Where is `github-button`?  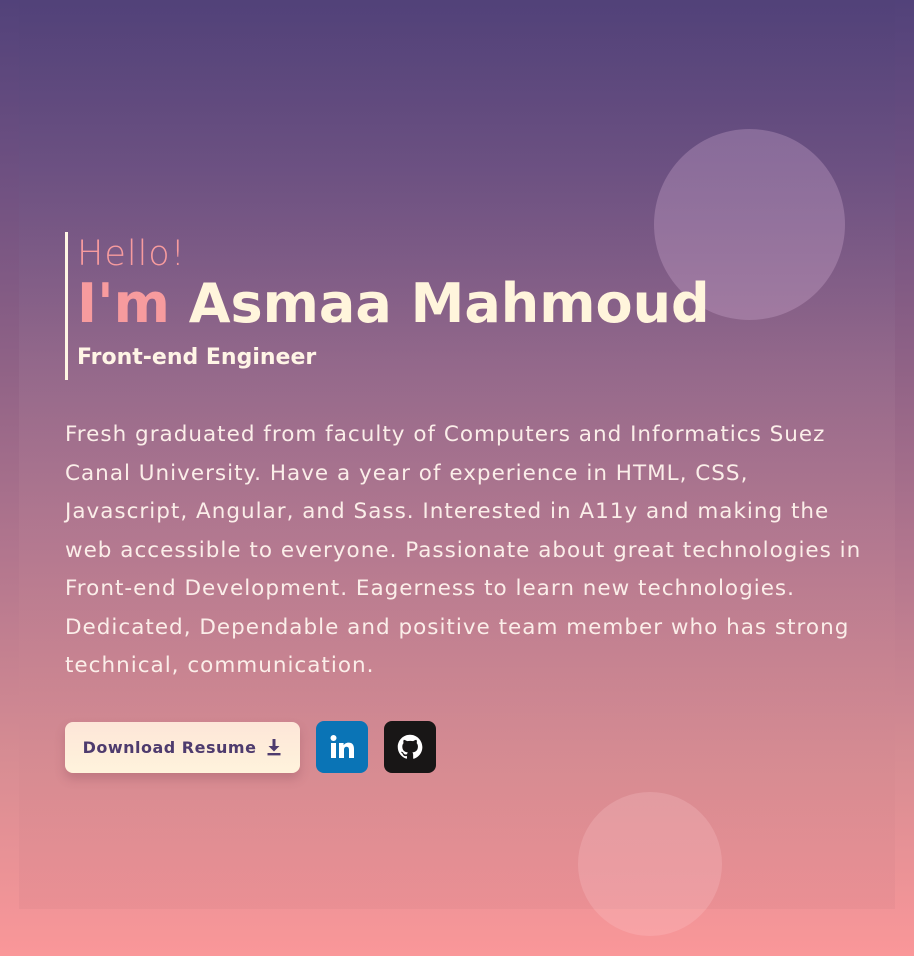
github-button is located at coordinates (410, 747).